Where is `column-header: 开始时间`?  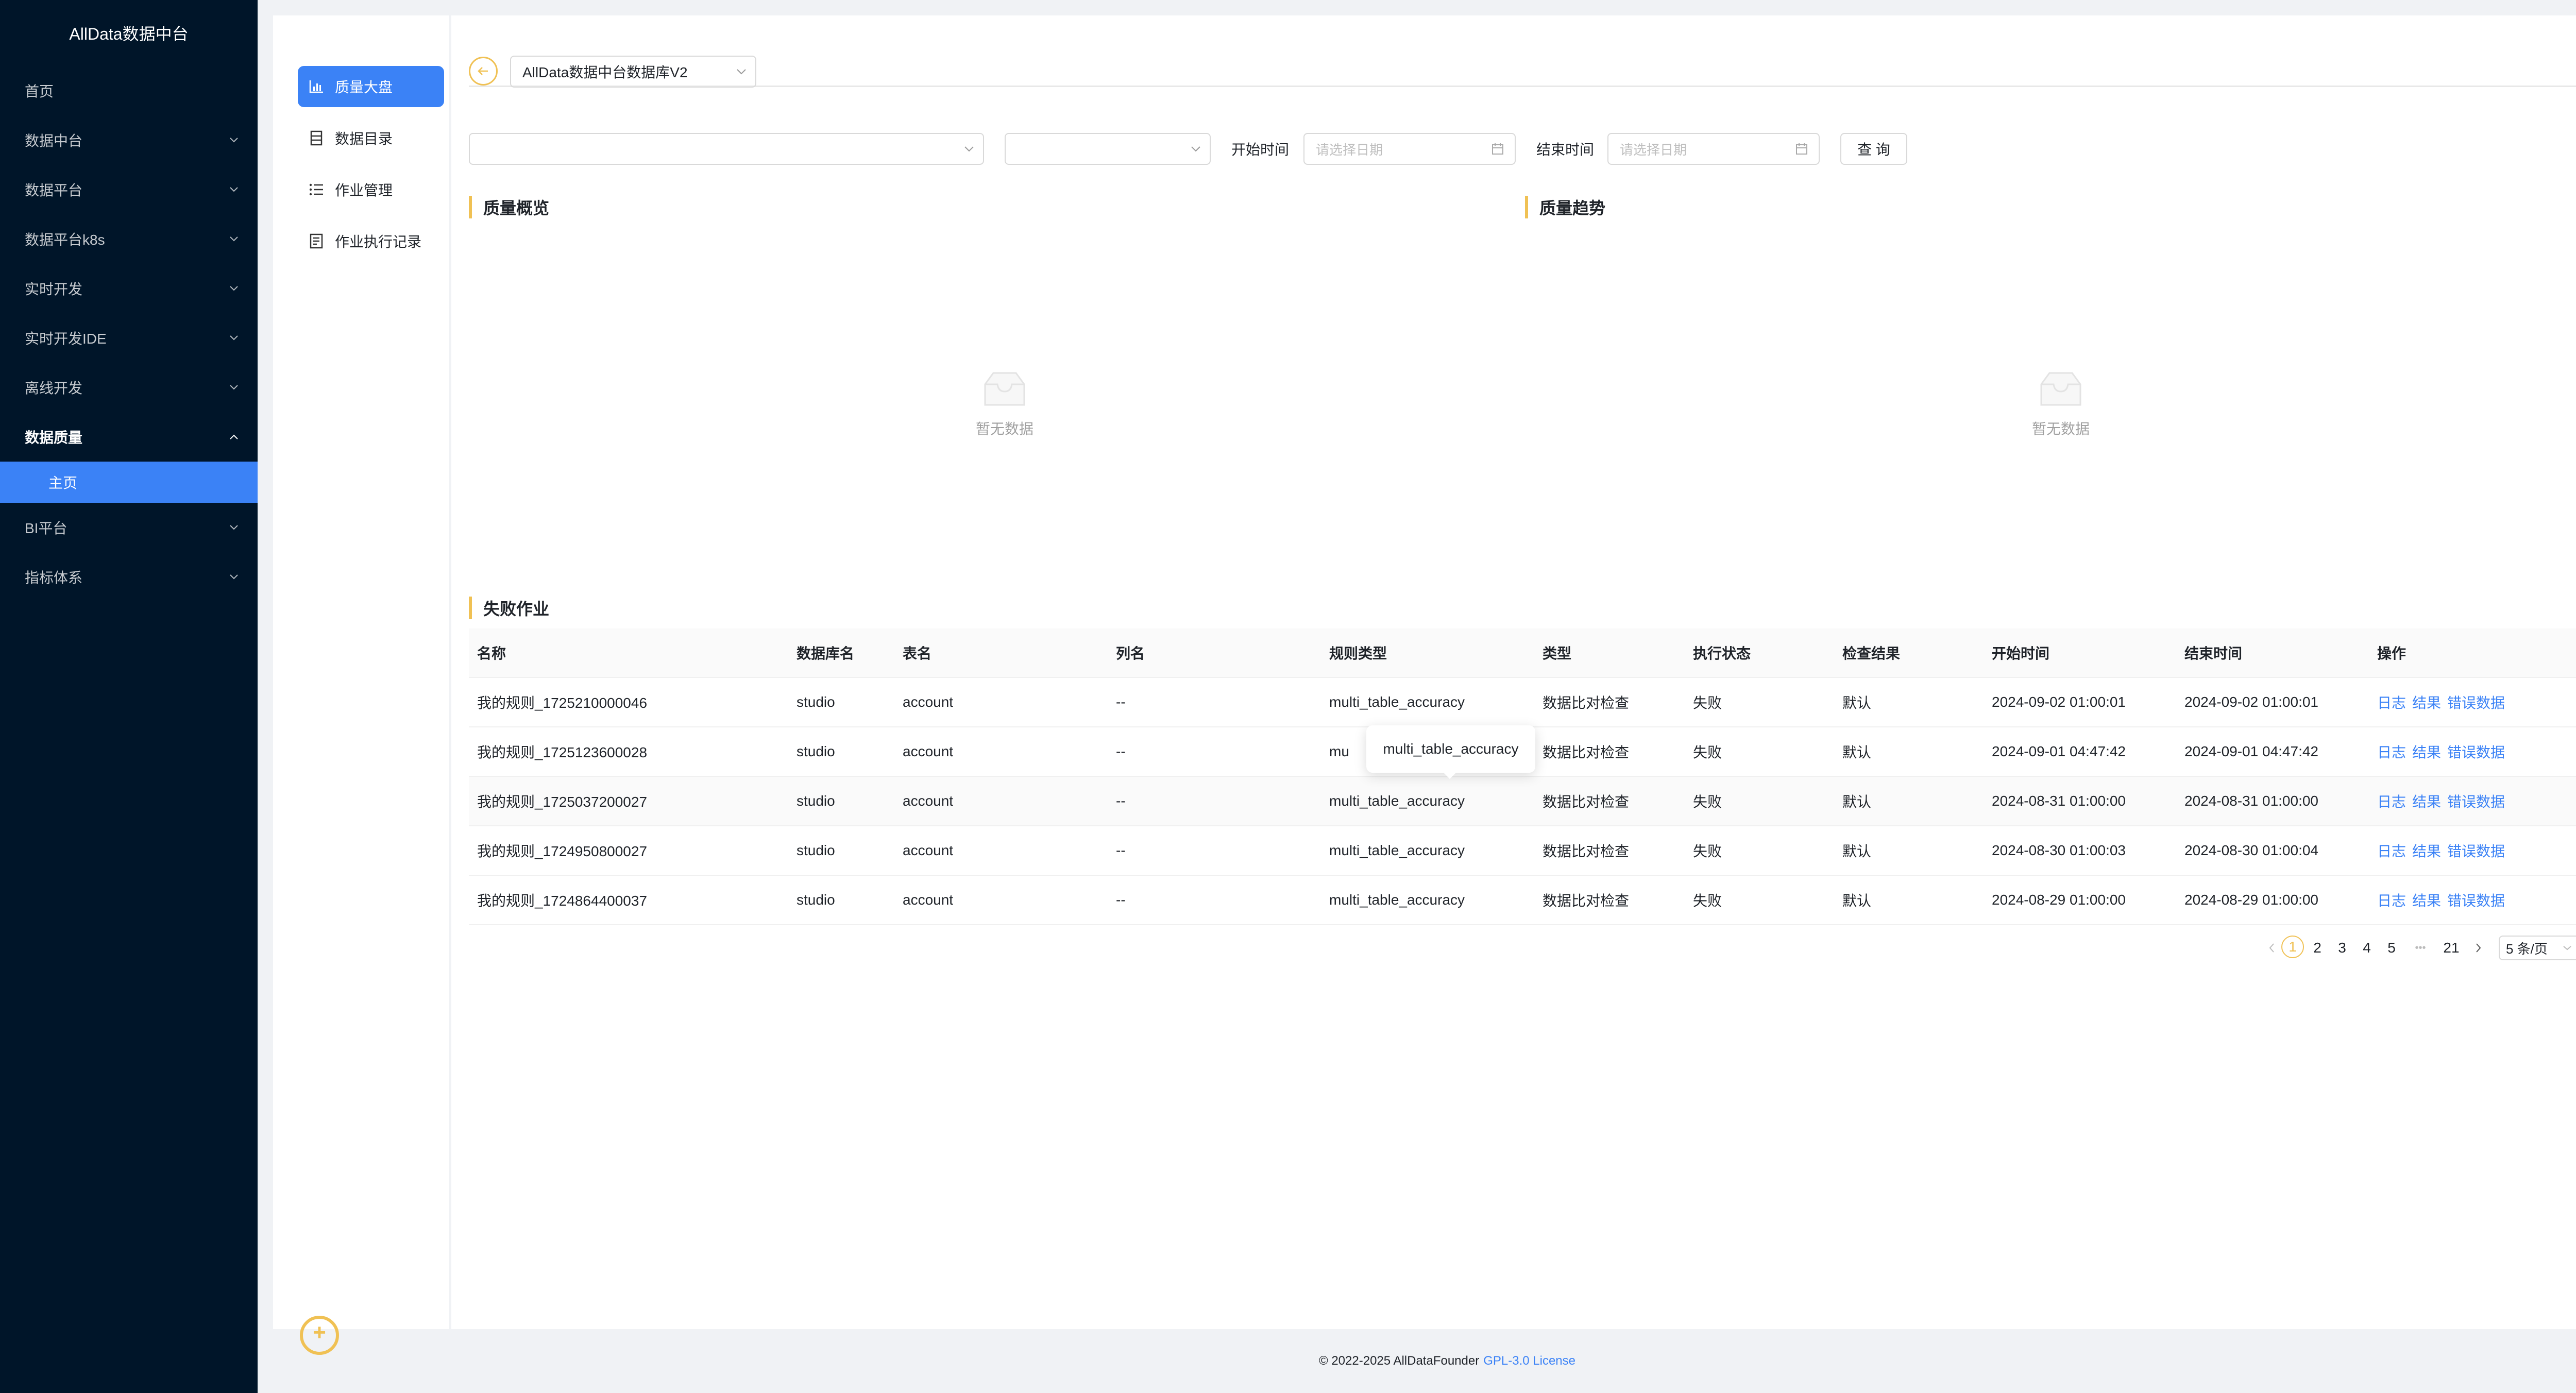 column-header: 开始时间 is located at coordinates (2021, 653).